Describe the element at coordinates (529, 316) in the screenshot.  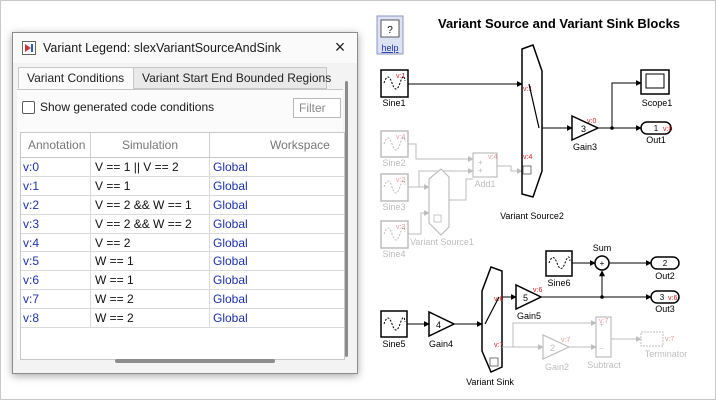
I see `gain5-label: Gain5` at that location.